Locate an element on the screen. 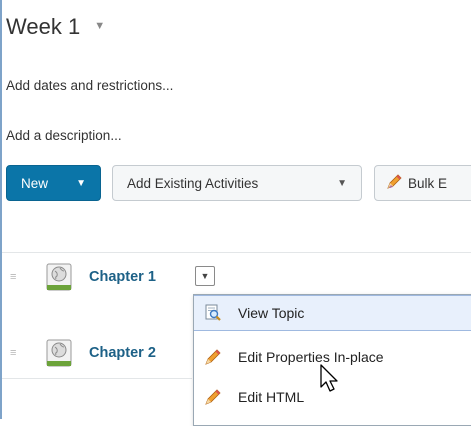 The height and width of the screenshot is (426, 471). module-header: Week 1 ▼ is located at coordinates (55, 27).